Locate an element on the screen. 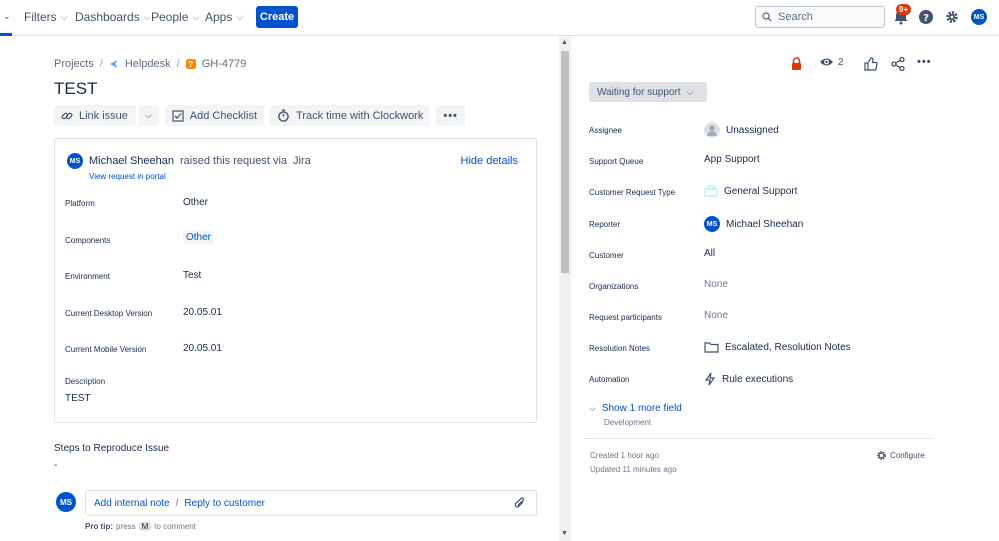 This screenshot has width=999, height=541. main-scrollbar: ▲ ▼ is located at coordinates (565, 289).